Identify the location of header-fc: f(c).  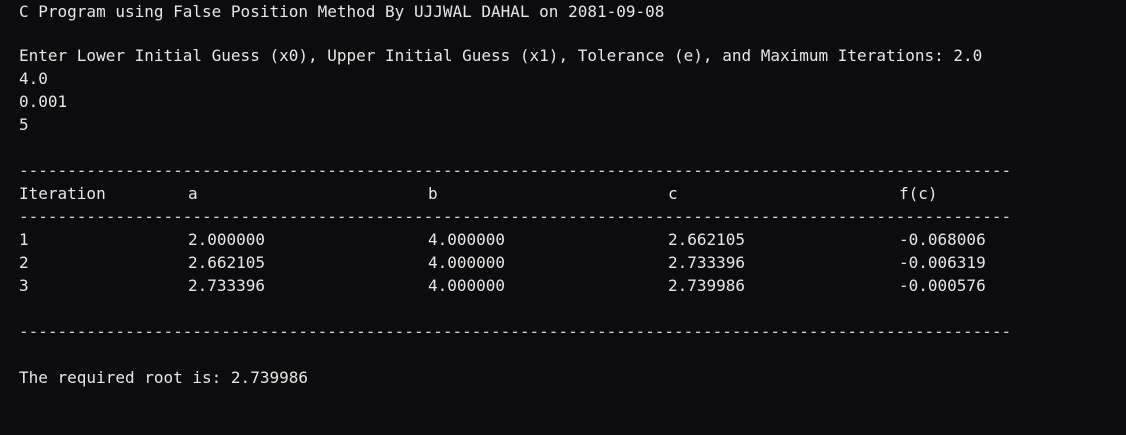
(918, 193).